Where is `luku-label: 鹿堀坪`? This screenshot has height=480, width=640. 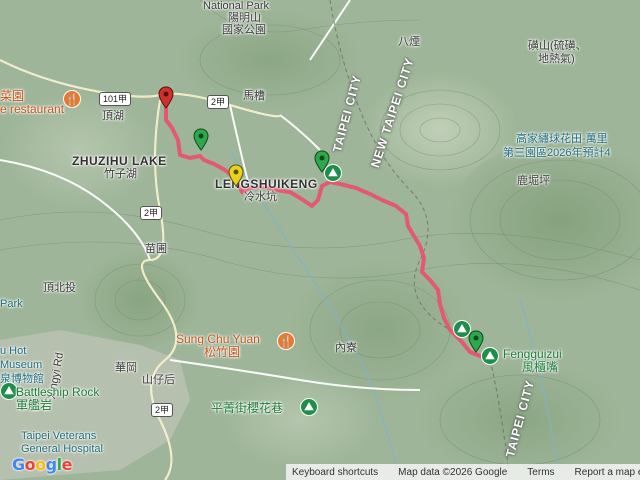
luku-label: 鹿堀坪 is located at coordinates (533, 181).